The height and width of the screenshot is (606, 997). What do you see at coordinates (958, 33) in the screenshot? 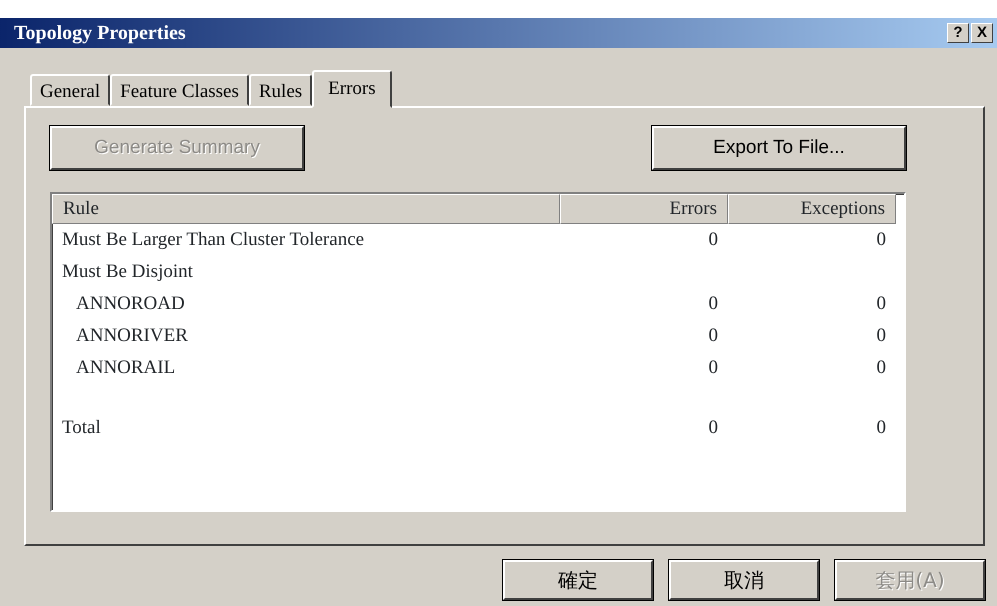
I see `help-button: ?` at bounding box center [958, 33].